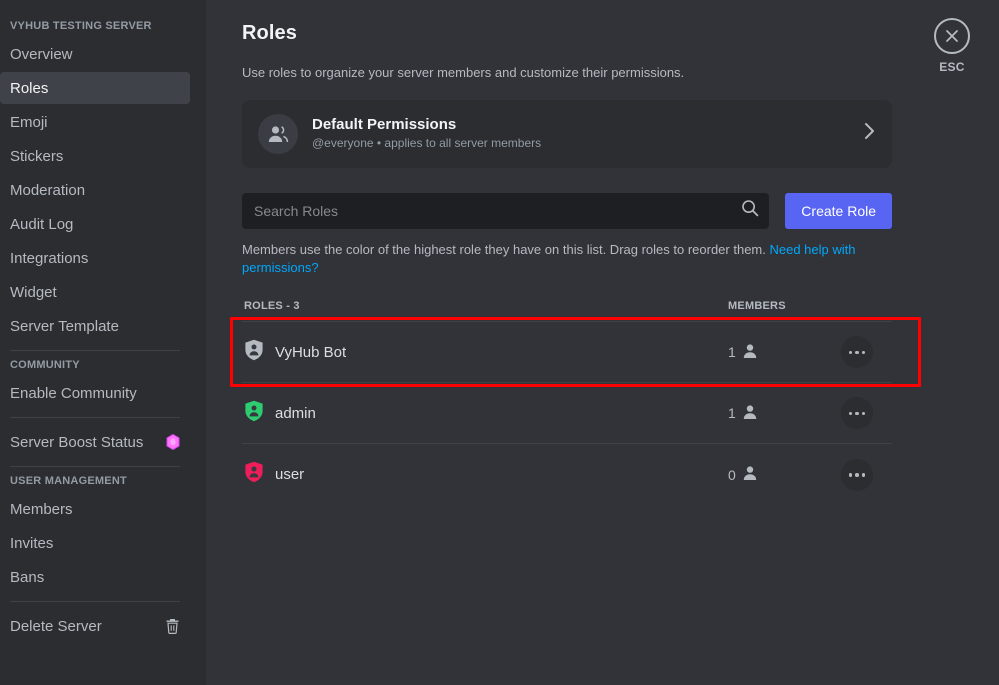 The image size is (999, 685). Describe the element at coordinates (29, 88) in the screenshot. I see `sidebar-item-label: Roles` at that location.